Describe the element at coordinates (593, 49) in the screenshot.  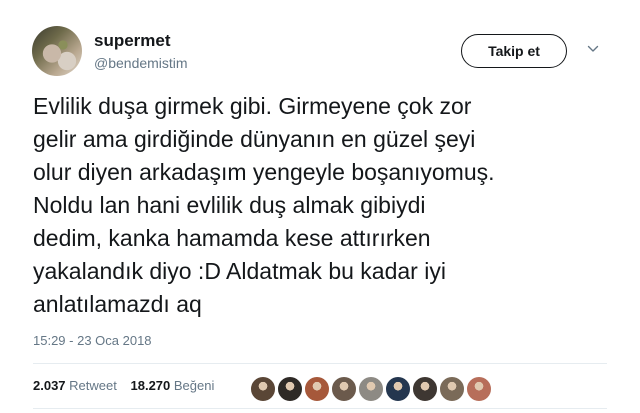
I see `chevron-down-icon` at that location.